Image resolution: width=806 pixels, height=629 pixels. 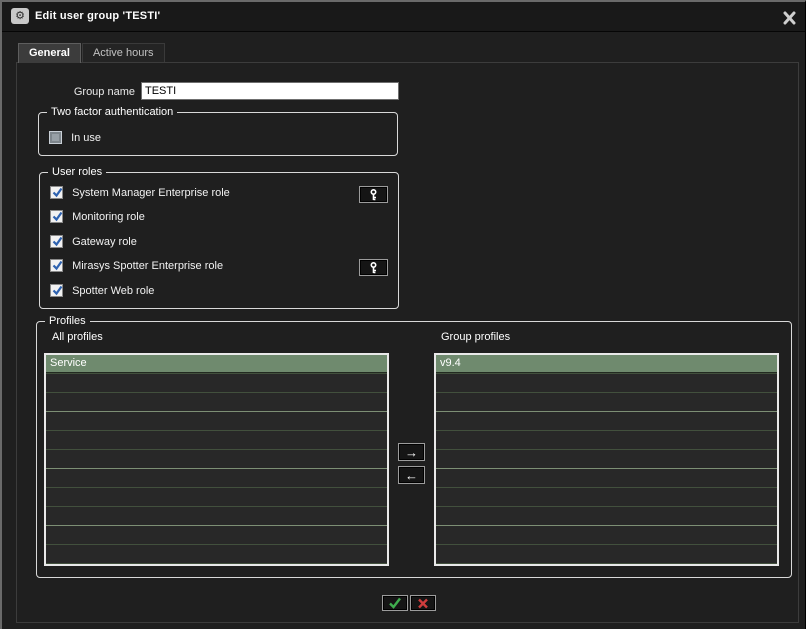 I want to click on profiles-legend: Profiles, so click(x=67, y=321).